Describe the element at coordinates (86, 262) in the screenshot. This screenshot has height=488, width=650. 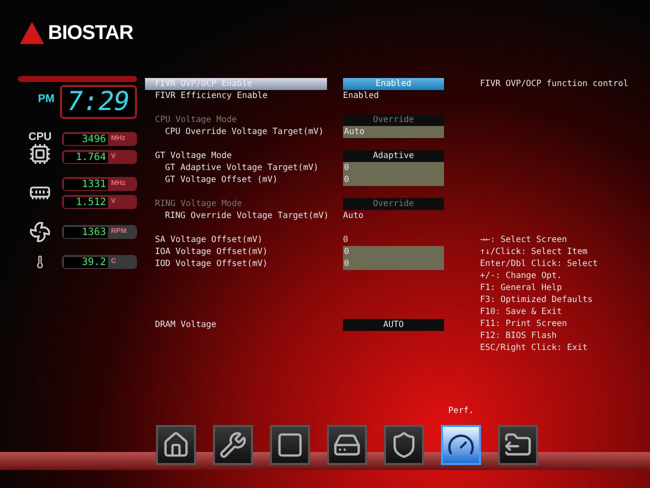
I see `reading-value: 39.2` at that location.